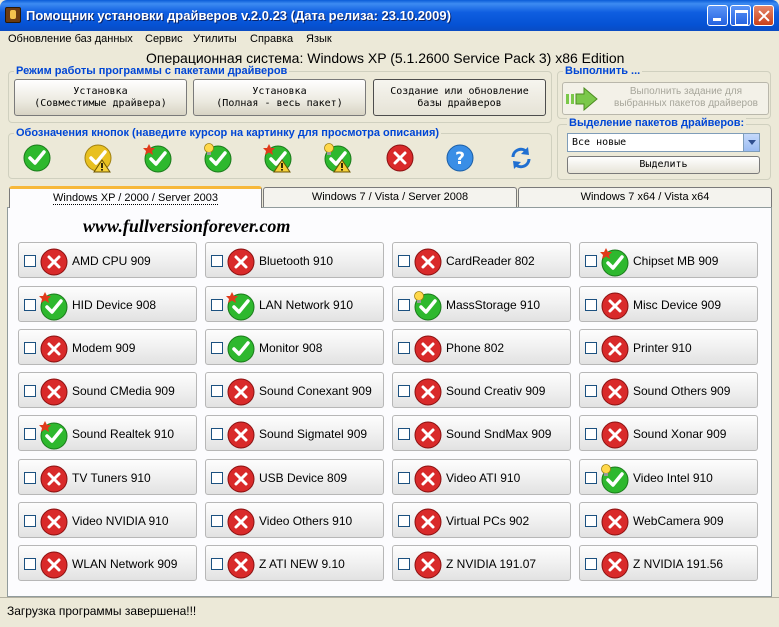 This screenshot has width=779, height=627. I want to click on package-button: Sound Conexant 909, so click(294, 390).